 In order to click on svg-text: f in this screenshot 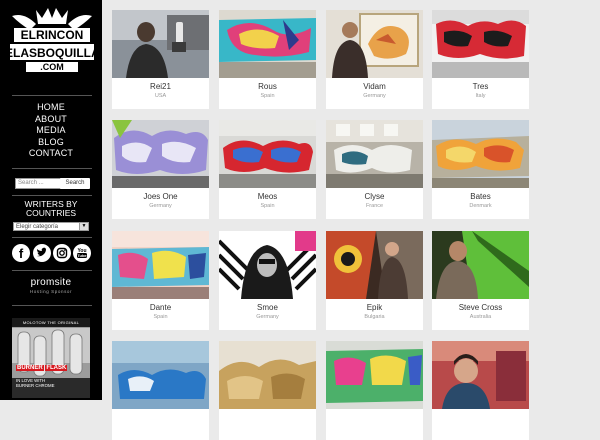, I will do `click(21, 253)`.